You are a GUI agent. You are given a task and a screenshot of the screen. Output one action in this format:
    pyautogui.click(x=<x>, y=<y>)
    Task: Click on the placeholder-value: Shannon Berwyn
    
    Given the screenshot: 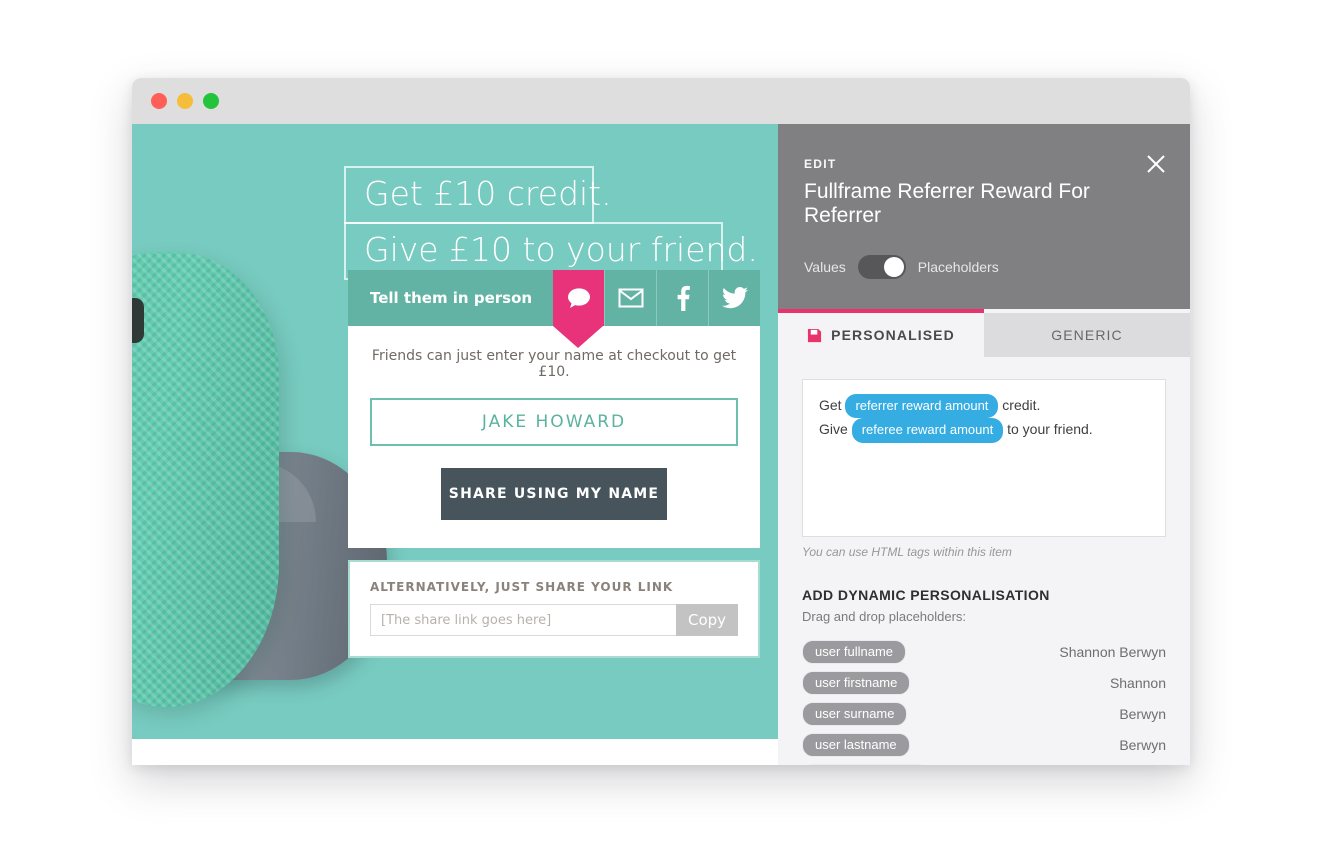 What is the action you would take?
    pyautogui.click(x=1112, y=652)
    